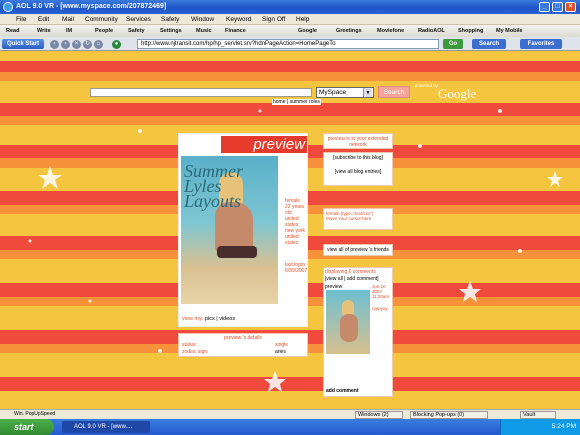  What do you see at coordinates (170, 19) in the screenshot?
I see `menu-safety: Safety` at bounding box center [170, 19].